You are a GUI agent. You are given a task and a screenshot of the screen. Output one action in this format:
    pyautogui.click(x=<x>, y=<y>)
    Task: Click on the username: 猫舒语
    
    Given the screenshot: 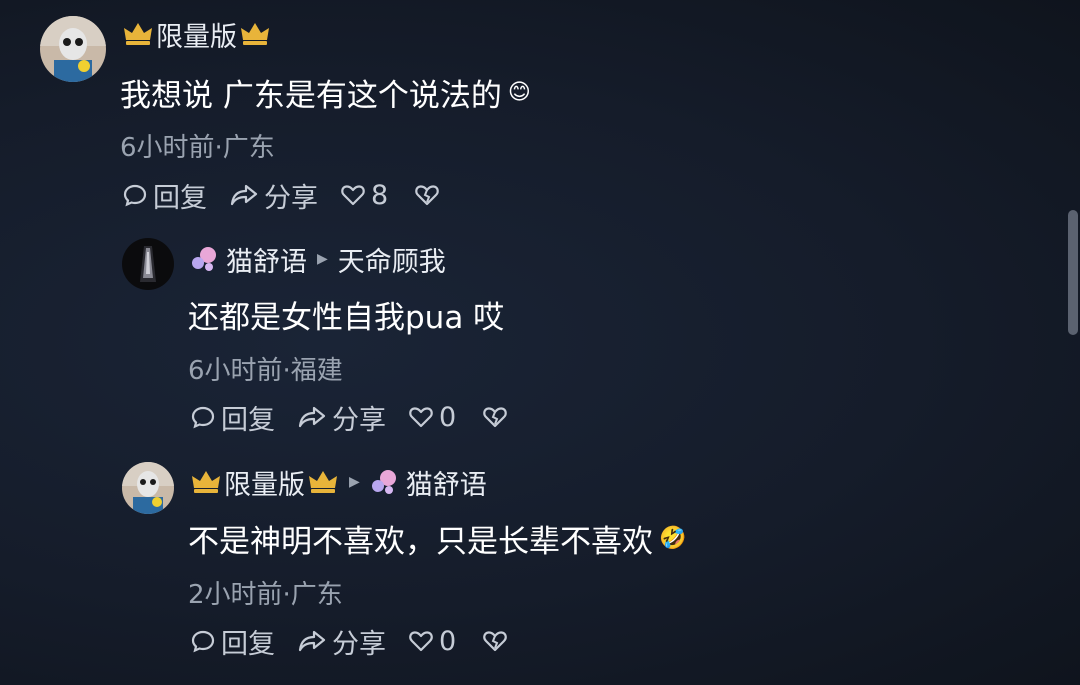 What is the action you would take?
    pyautogui.click(x=266, y=259)
    